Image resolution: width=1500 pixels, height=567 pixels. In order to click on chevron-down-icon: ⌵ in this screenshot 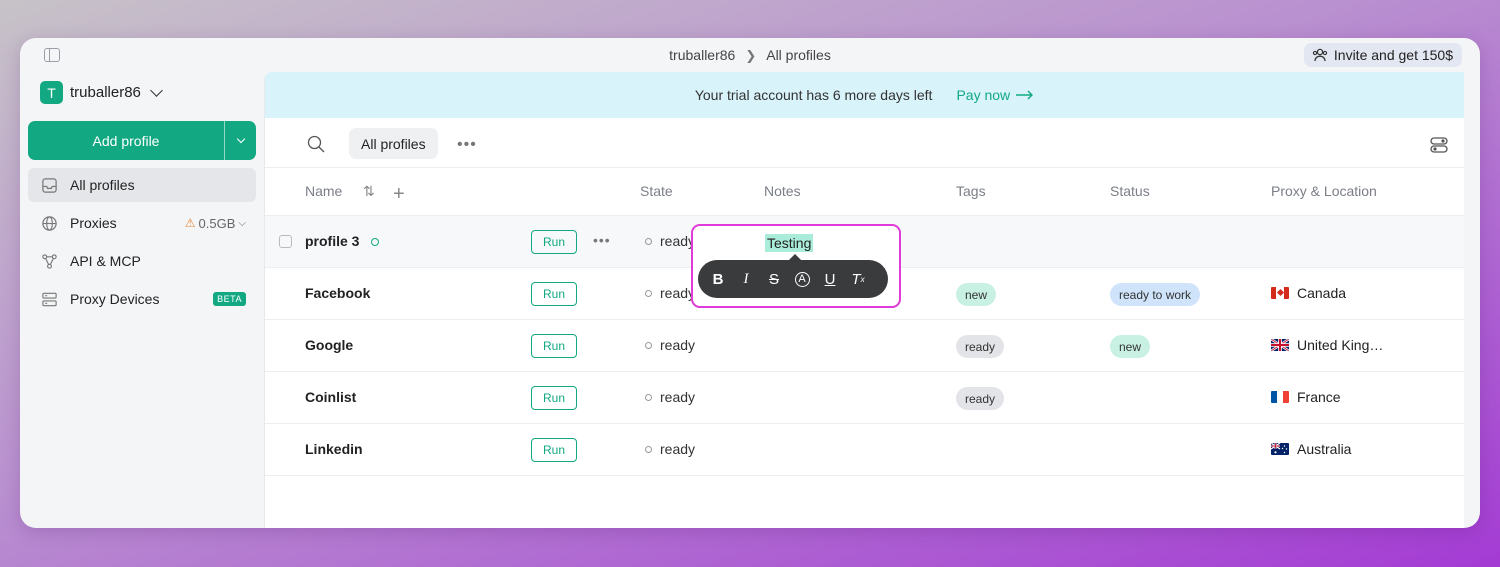, I will do `click(242, 223)`.